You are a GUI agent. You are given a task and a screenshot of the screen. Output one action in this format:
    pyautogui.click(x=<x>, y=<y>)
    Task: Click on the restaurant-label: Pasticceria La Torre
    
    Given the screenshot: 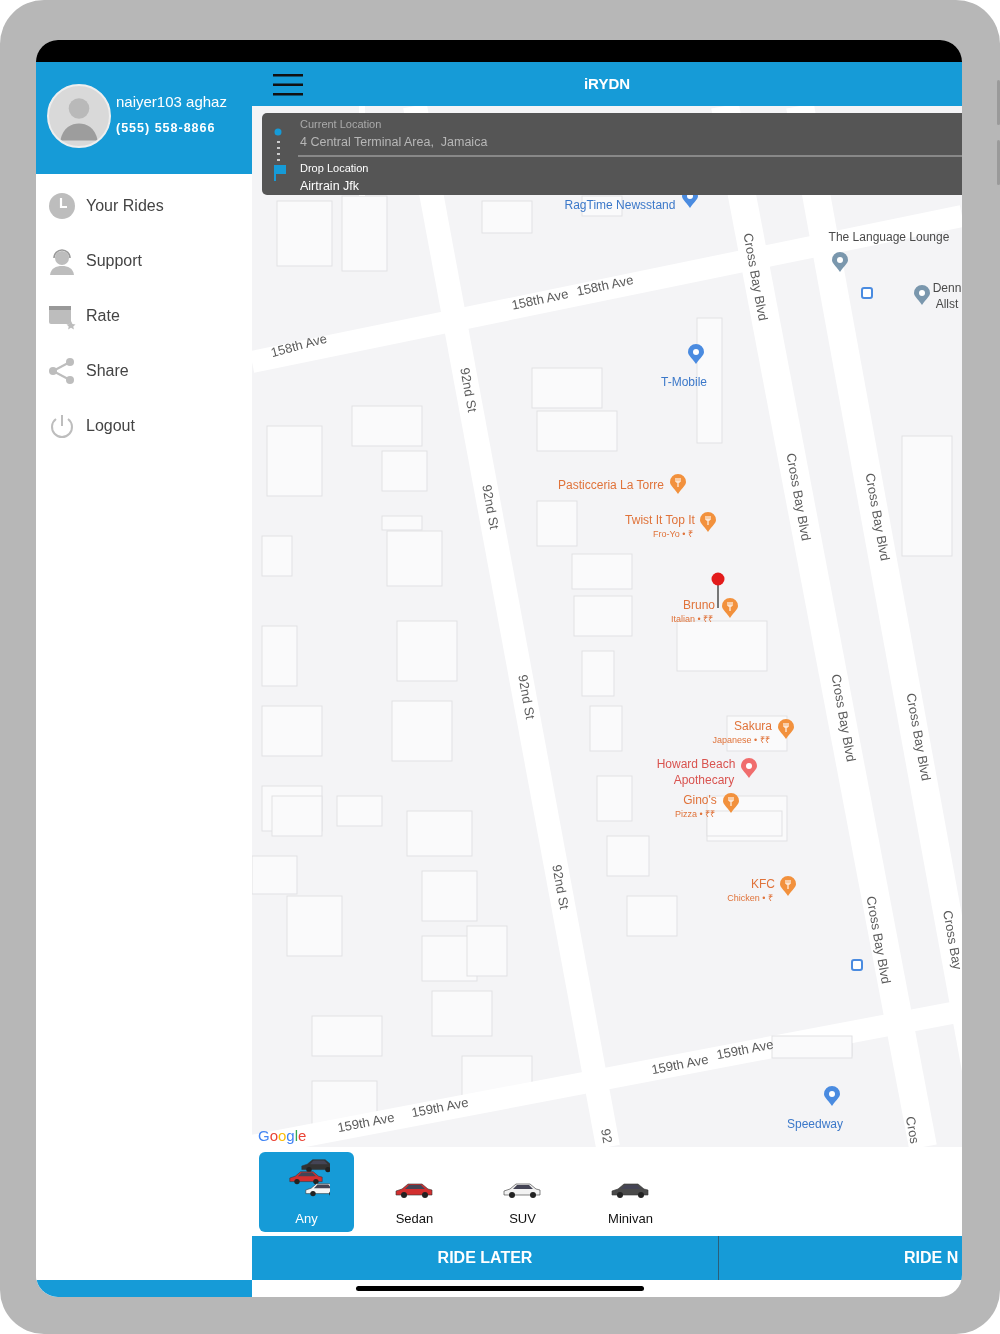 What is the action you would take?
    pyautogui.click(x=611, y=486)
    